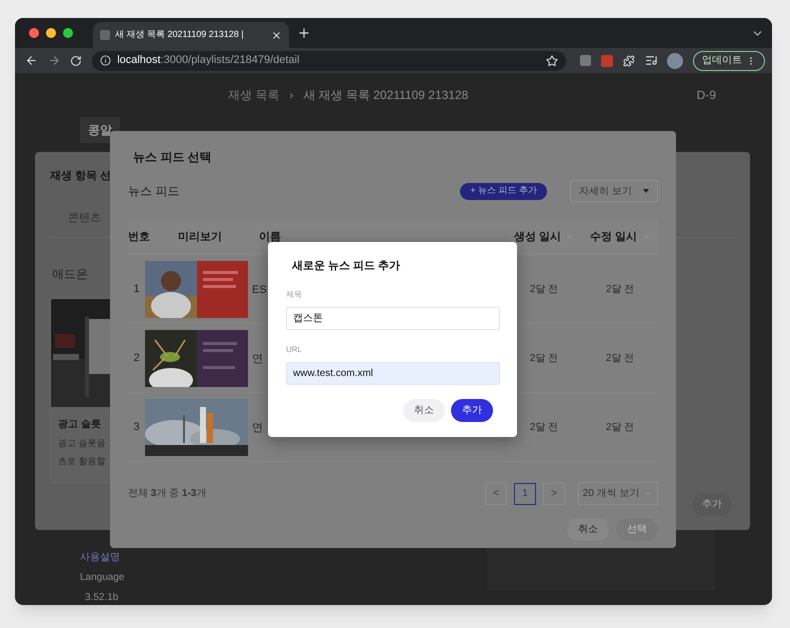 This screenshot has width=790, height=628. What do you see at coordinates (525, 493) in the screenshot?
I see `page-button: 1` at bounding box center [525, 493].